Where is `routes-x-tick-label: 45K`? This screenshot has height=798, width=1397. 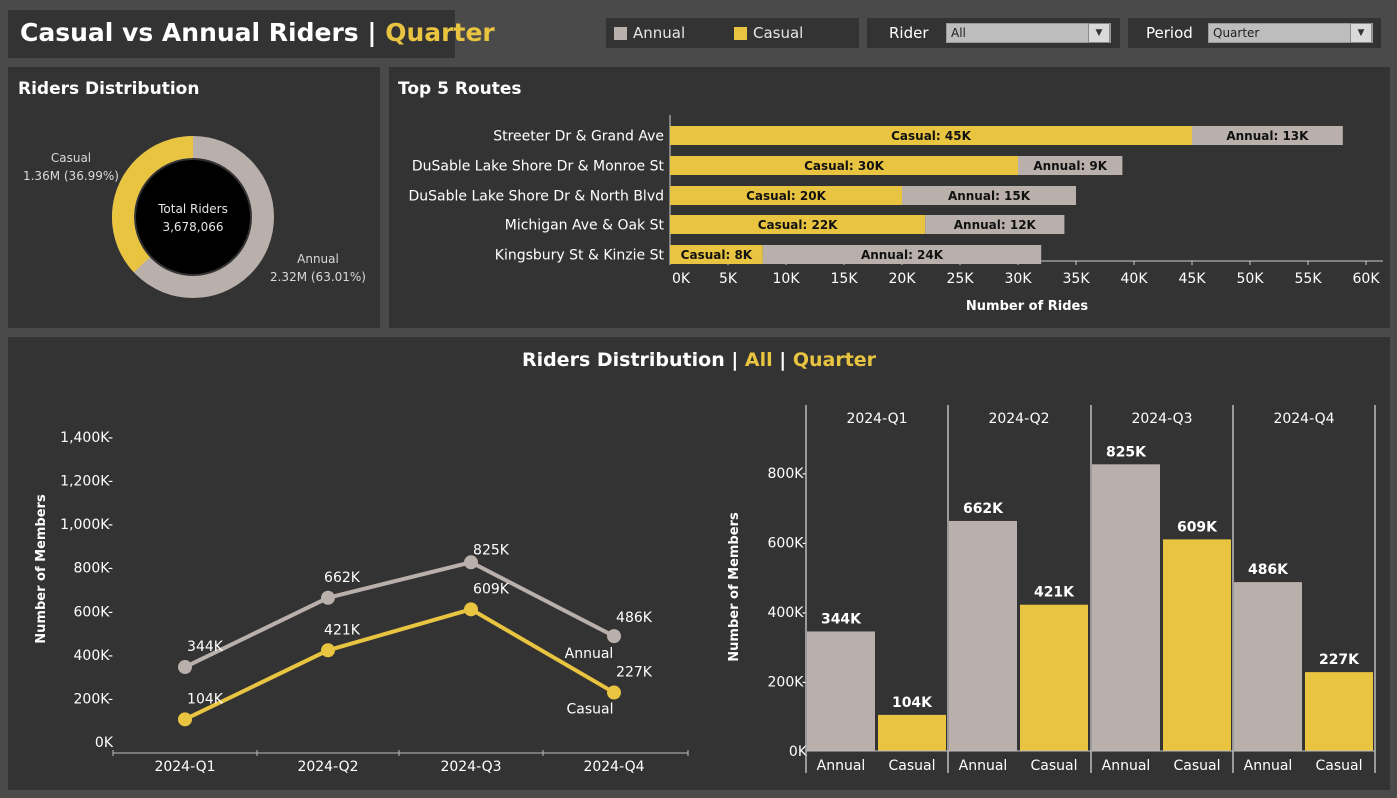
routes-x-tick-label: 45K is located at coordinates (1193, 279).